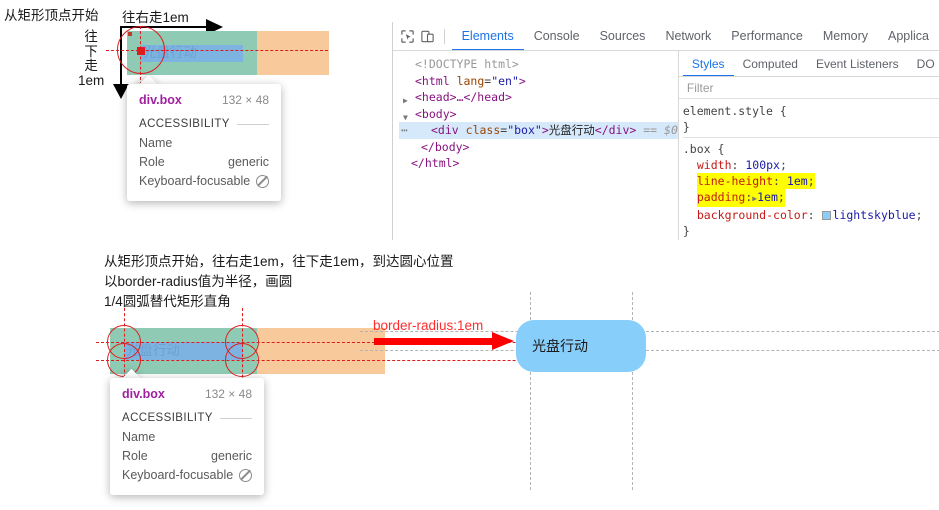 This screenshot has height=510, width=939. Describe the element at coordinates (538, 114) in the screenshot. I see `dom-line-body-open: ▼ <body>` at that location.